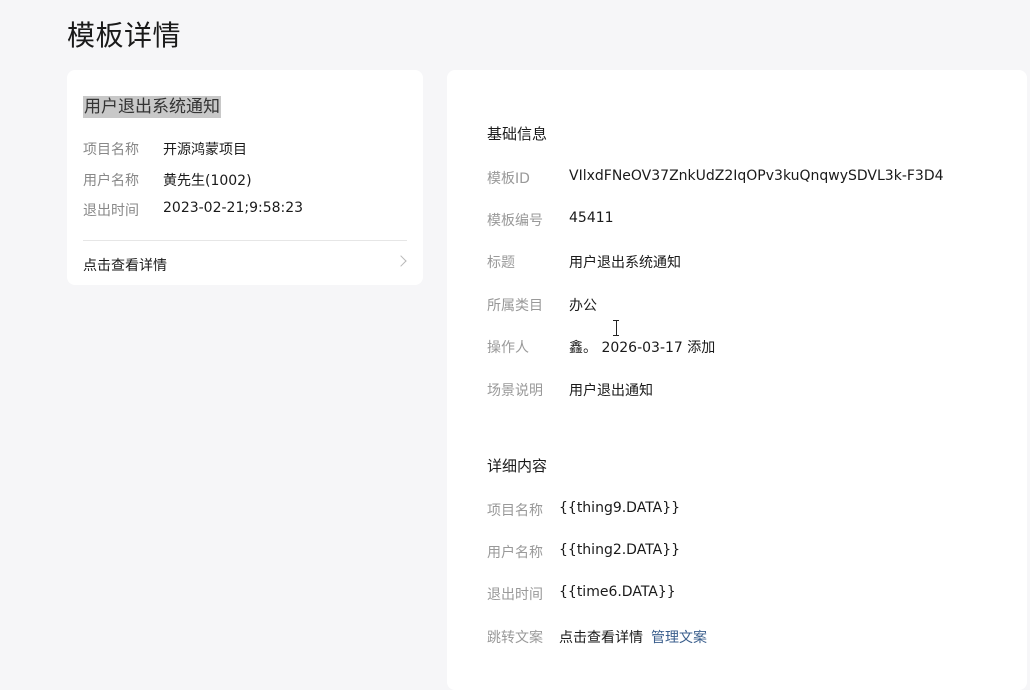  What do you see at coordinates (679, 637) in the screenshot?
I see `manage-text-link: 管理文案` at bounding box center [679, 637].